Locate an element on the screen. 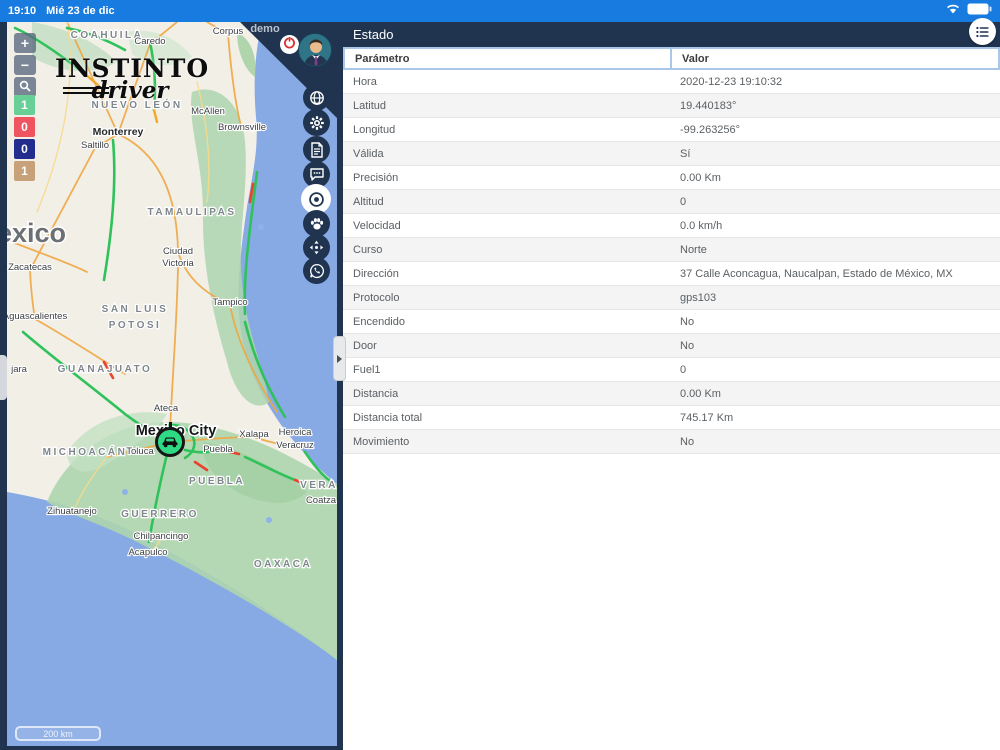  map-label: POTOSI is located at coordinates (135, 325).